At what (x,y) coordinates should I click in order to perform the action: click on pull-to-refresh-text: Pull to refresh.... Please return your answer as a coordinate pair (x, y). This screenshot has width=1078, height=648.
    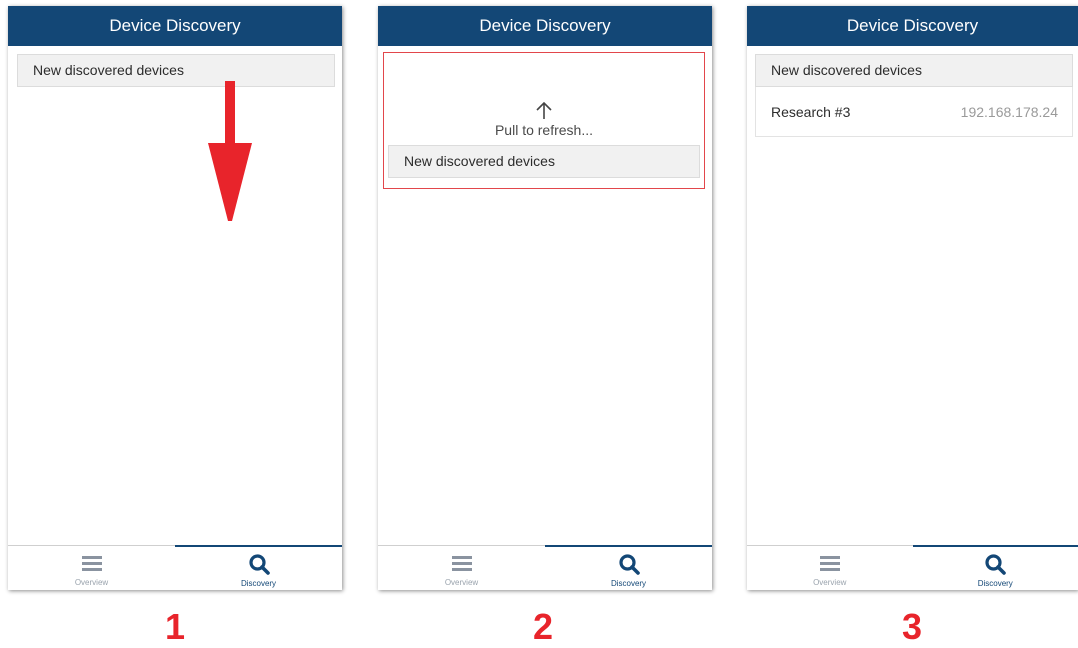
    Looking at the image, I should click on (544, 130).